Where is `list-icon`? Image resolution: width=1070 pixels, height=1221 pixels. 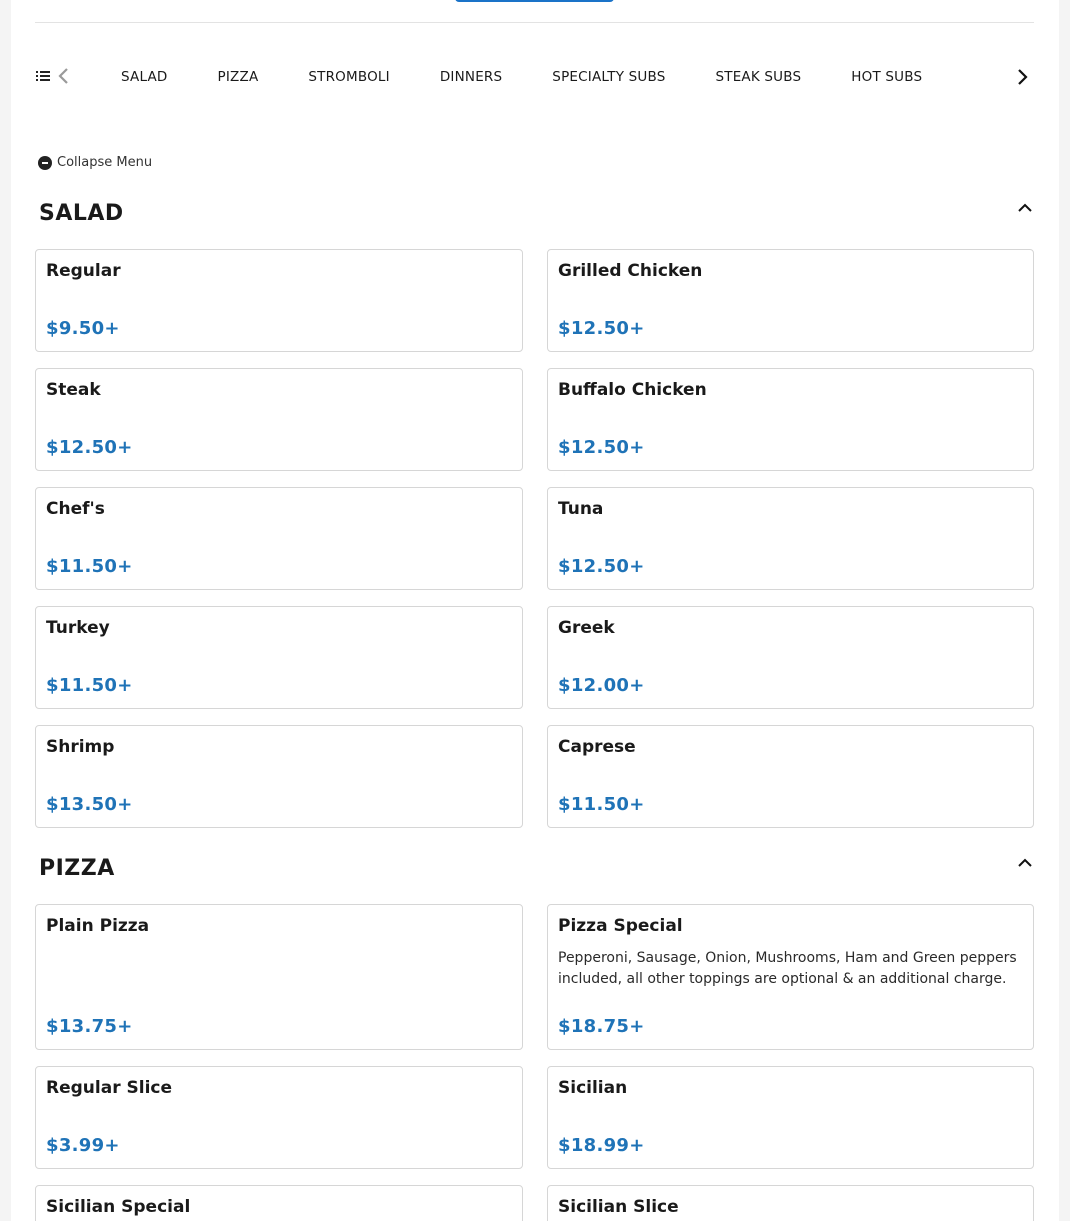
list-icon is located at coordinates (43, 76).